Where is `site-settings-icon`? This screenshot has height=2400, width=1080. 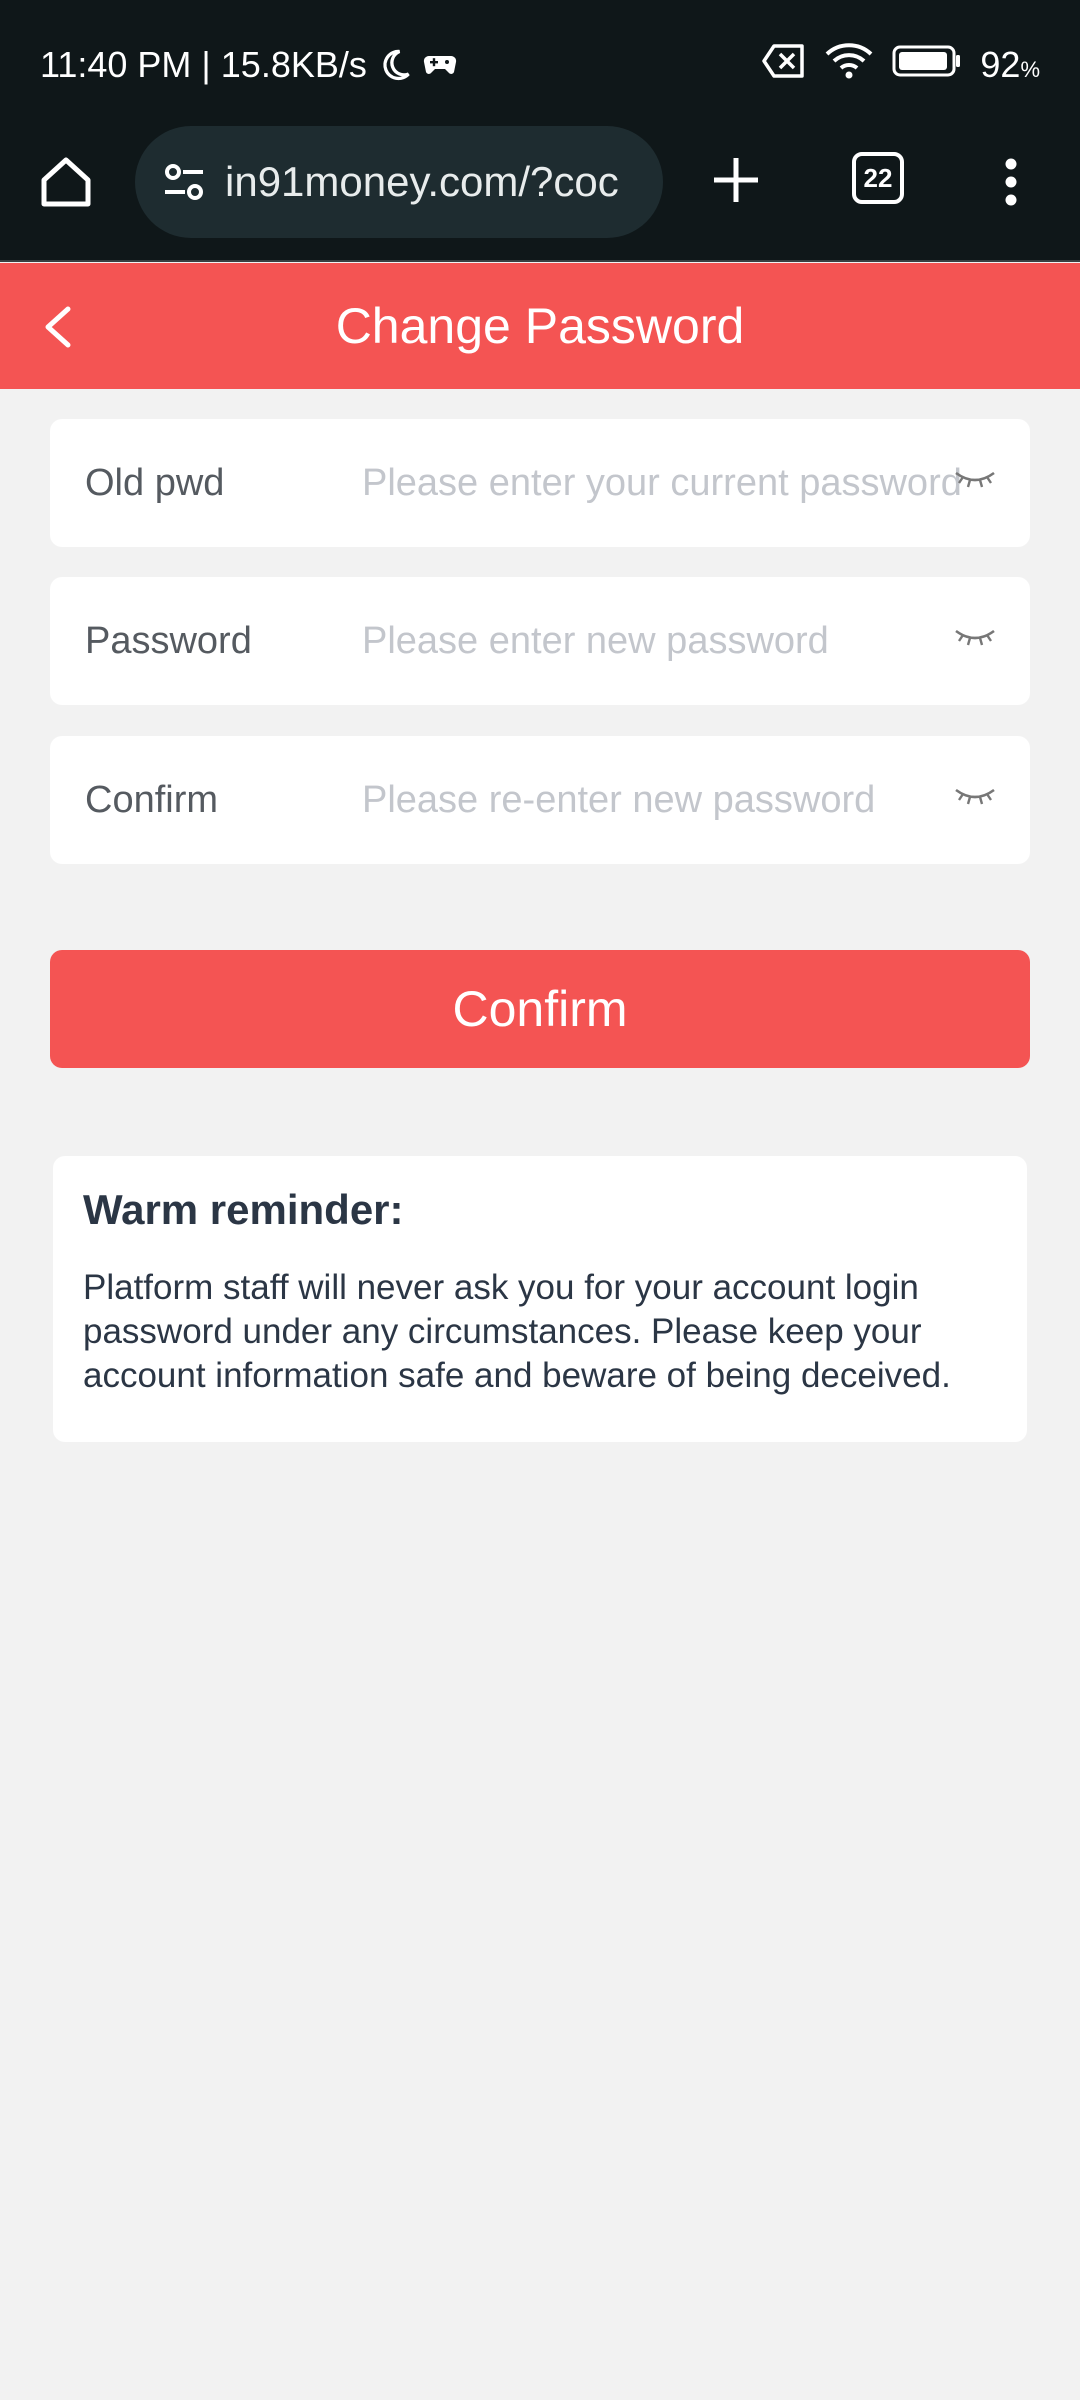
site-settings-icon is located at coordinates (185, 182).